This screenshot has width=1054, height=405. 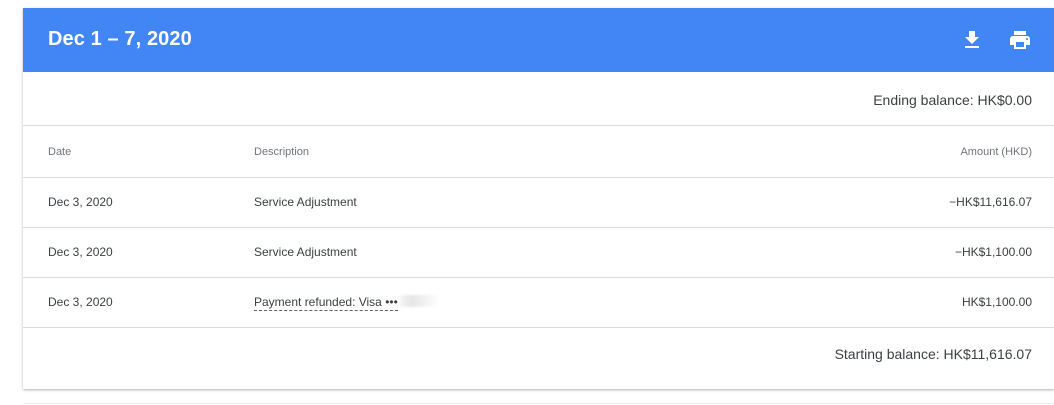 What do you see at coordinates (326, 303) in the screenshot?
I see `payment-refund-link: Payment refunded: Visa •••` at bounding box center [326, 303].